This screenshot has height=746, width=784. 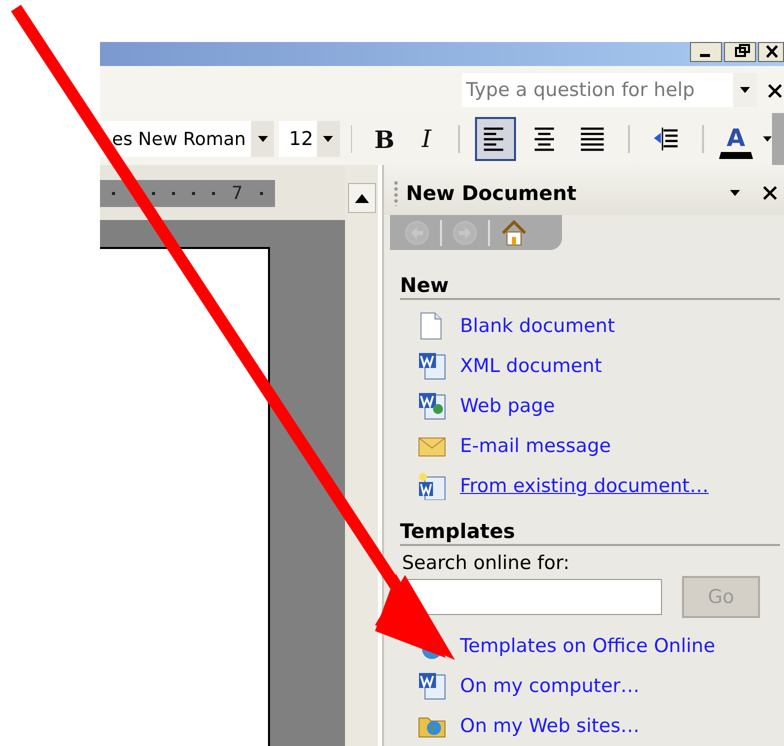 I want to click on section-heading: Templates, so click(x=590, y=532).